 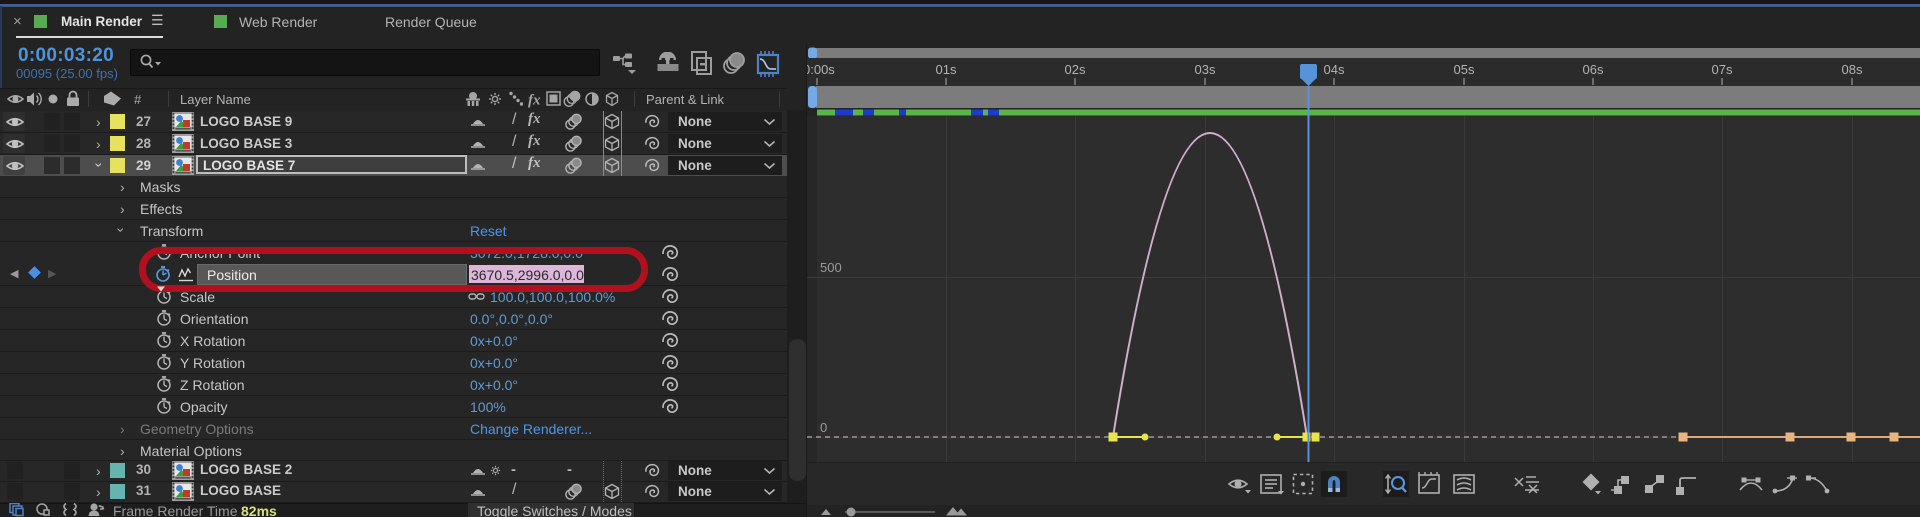 What do you see at coordinates (821, 69) in the screenshot?
I see `svg-text: 0:00s` at bounding box center [821, 69].